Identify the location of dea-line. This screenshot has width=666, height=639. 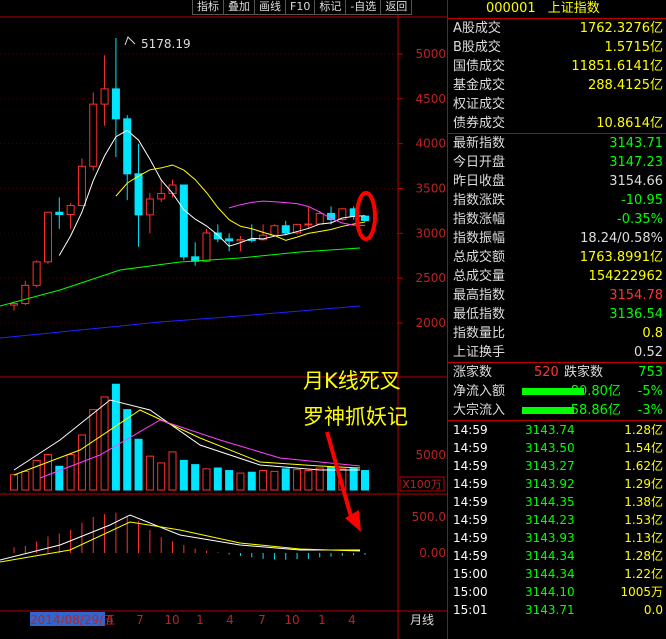
(180, 542).